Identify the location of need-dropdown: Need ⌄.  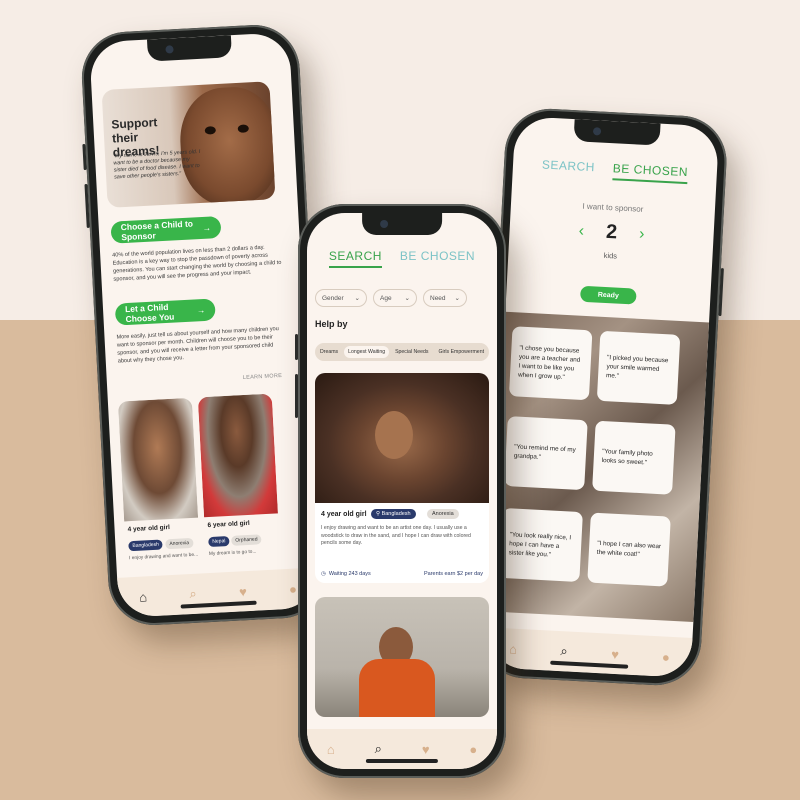
(445, 298).